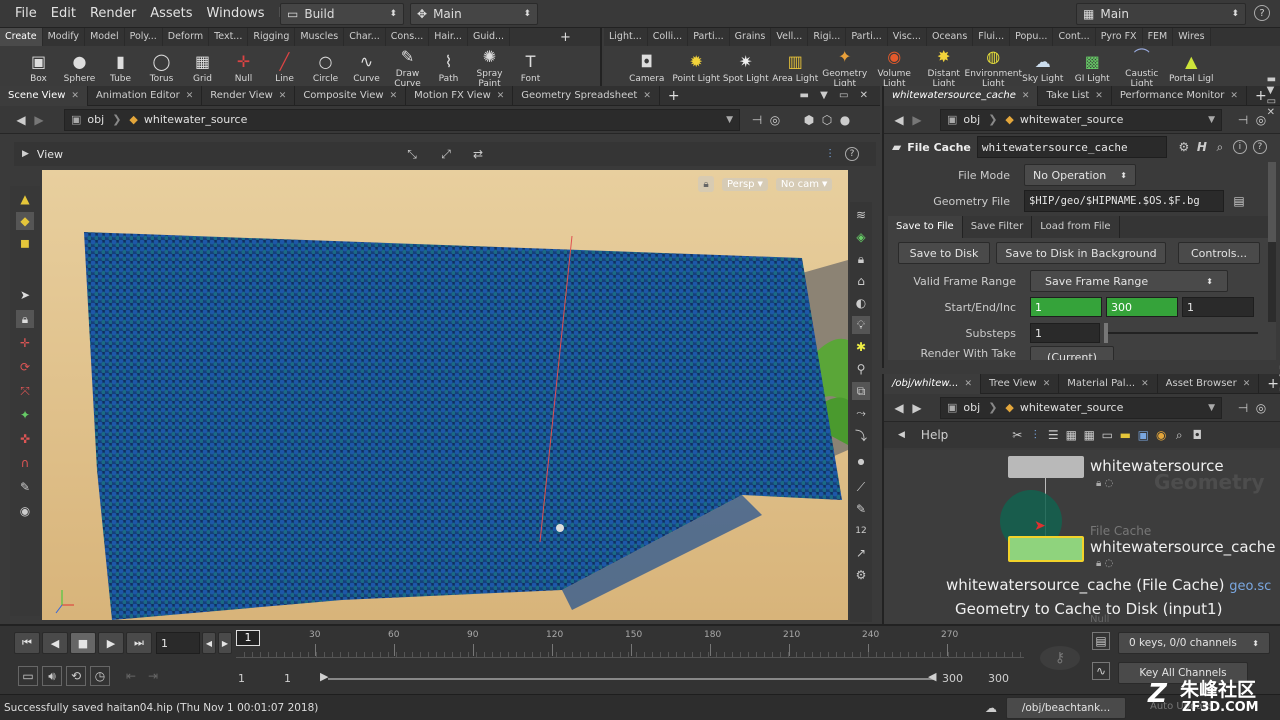 This screenshot has width=1280, height=720. I want to click on step-back-button: ◀, so click(209, 643).